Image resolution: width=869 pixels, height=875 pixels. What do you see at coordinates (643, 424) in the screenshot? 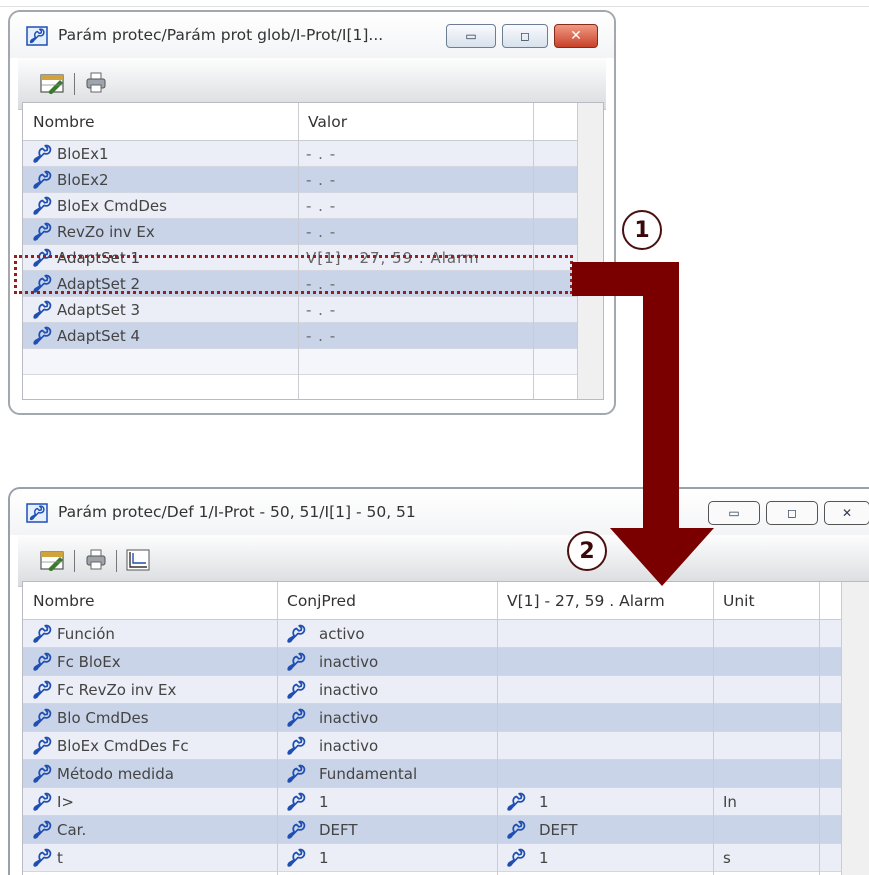
I see `flow-arrow` at bounding box center [643, 424].